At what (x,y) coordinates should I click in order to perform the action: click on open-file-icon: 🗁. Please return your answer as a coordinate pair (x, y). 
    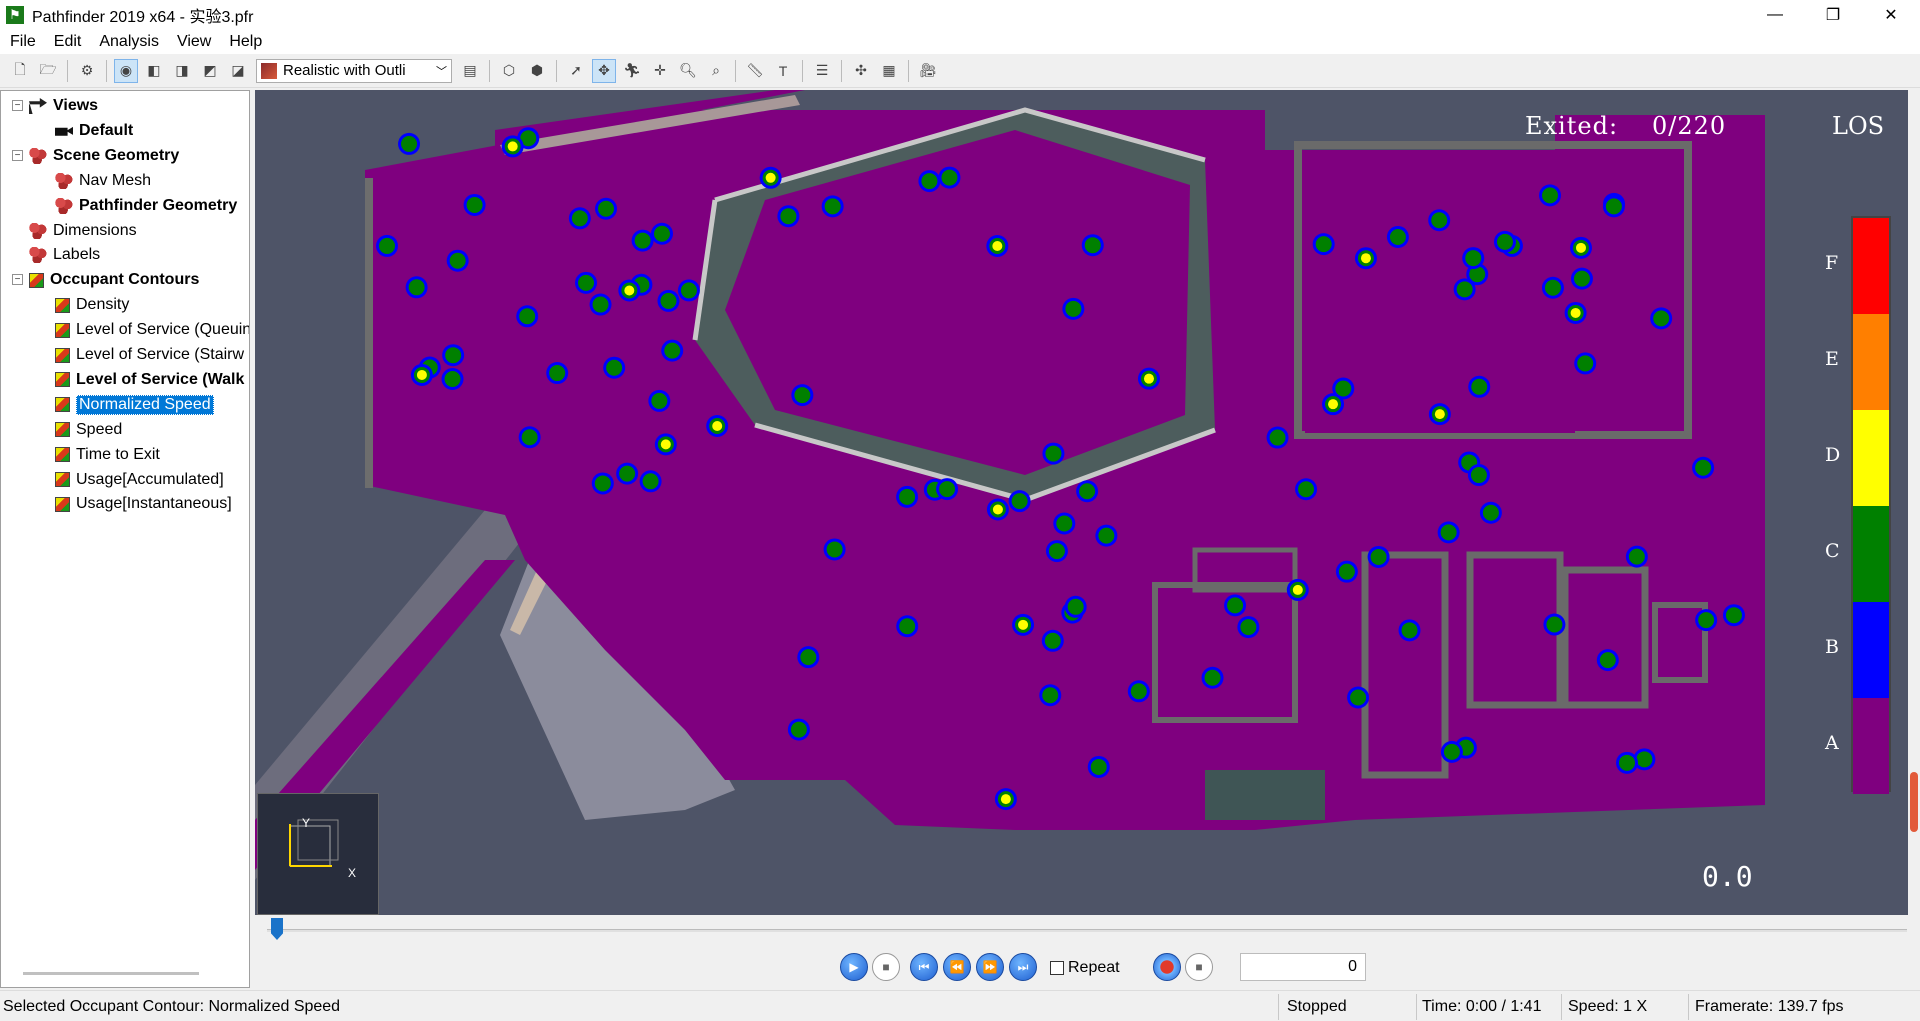
    Looking at the image, I should click on (48, 71).